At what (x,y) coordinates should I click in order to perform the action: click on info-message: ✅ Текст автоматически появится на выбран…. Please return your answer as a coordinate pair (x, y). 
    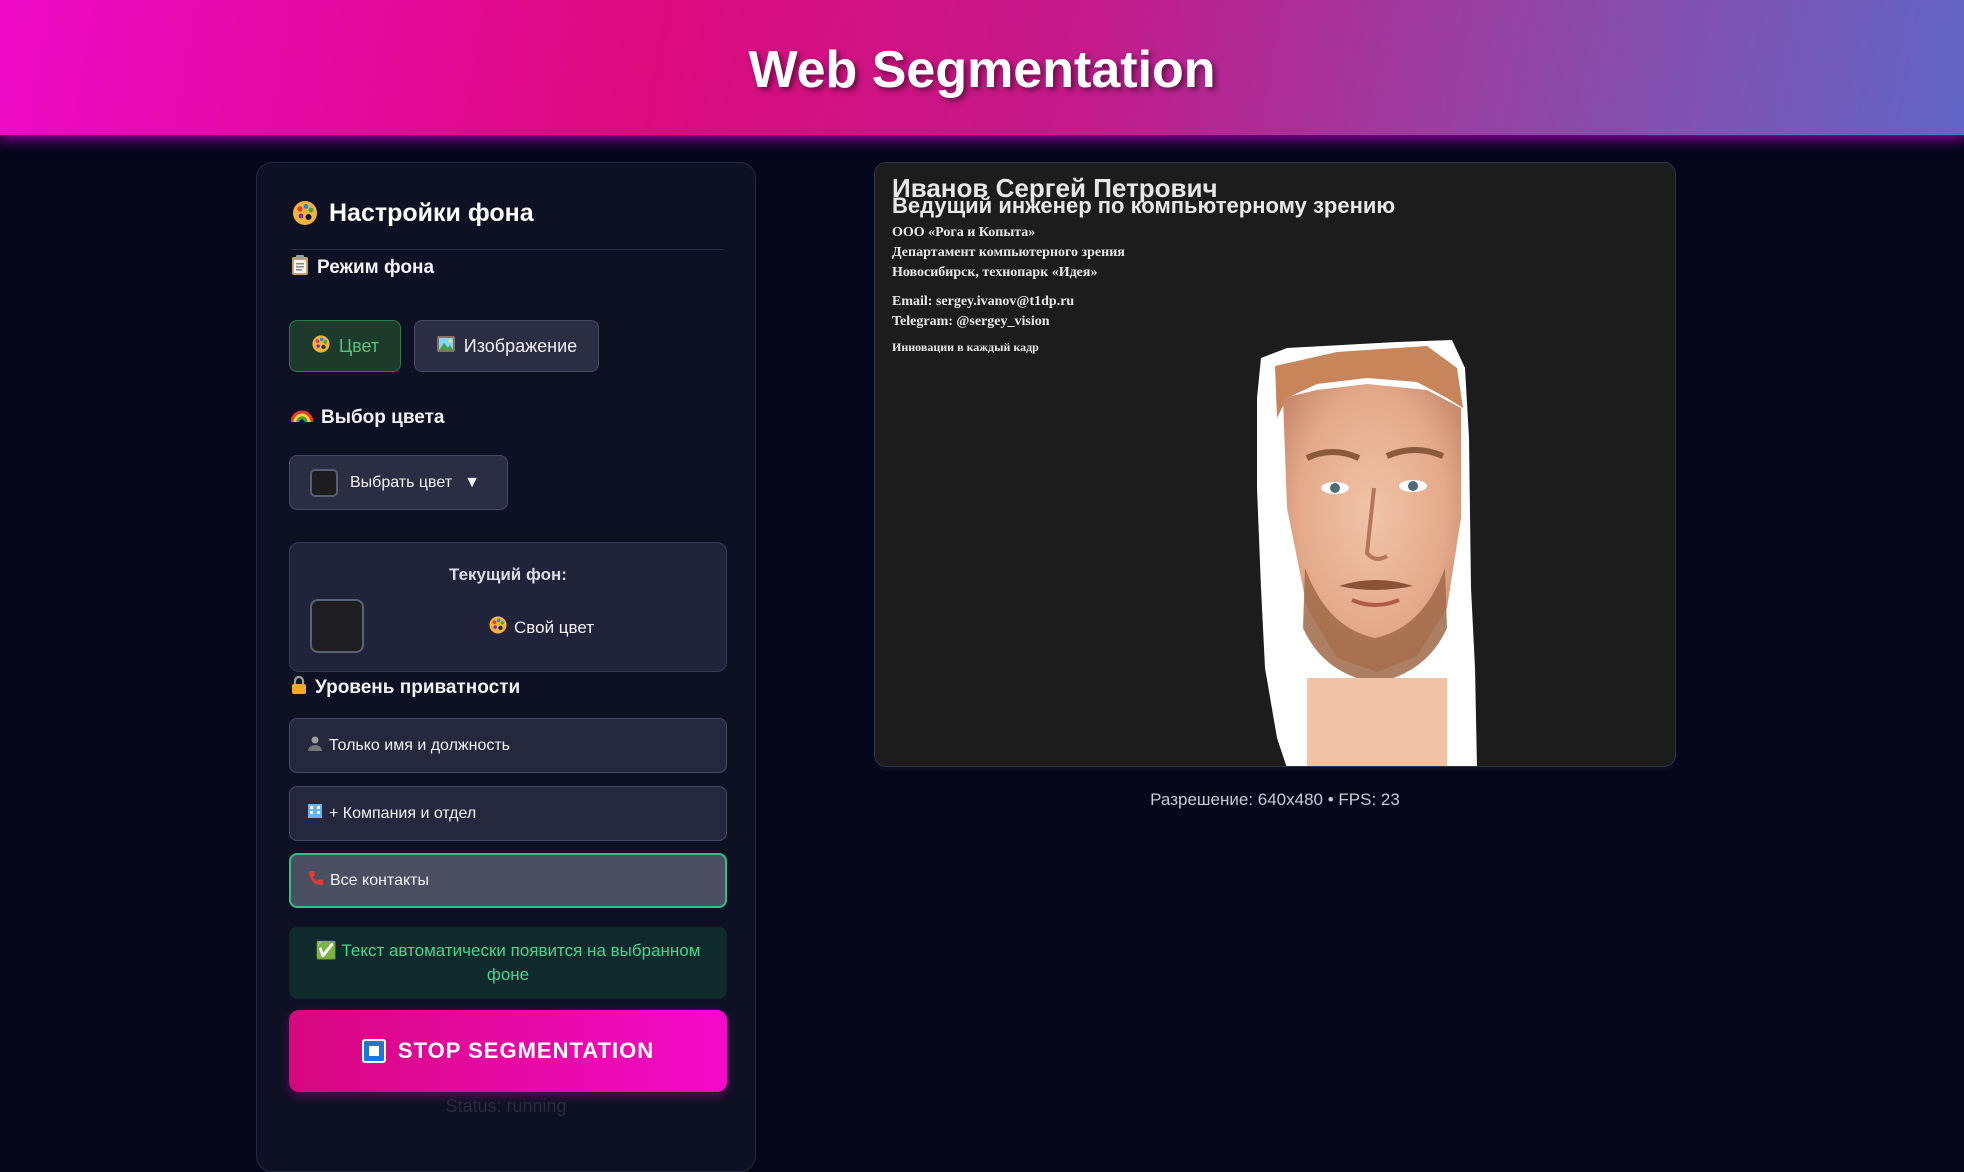
    Looking at the image, I should click on (508, 963).